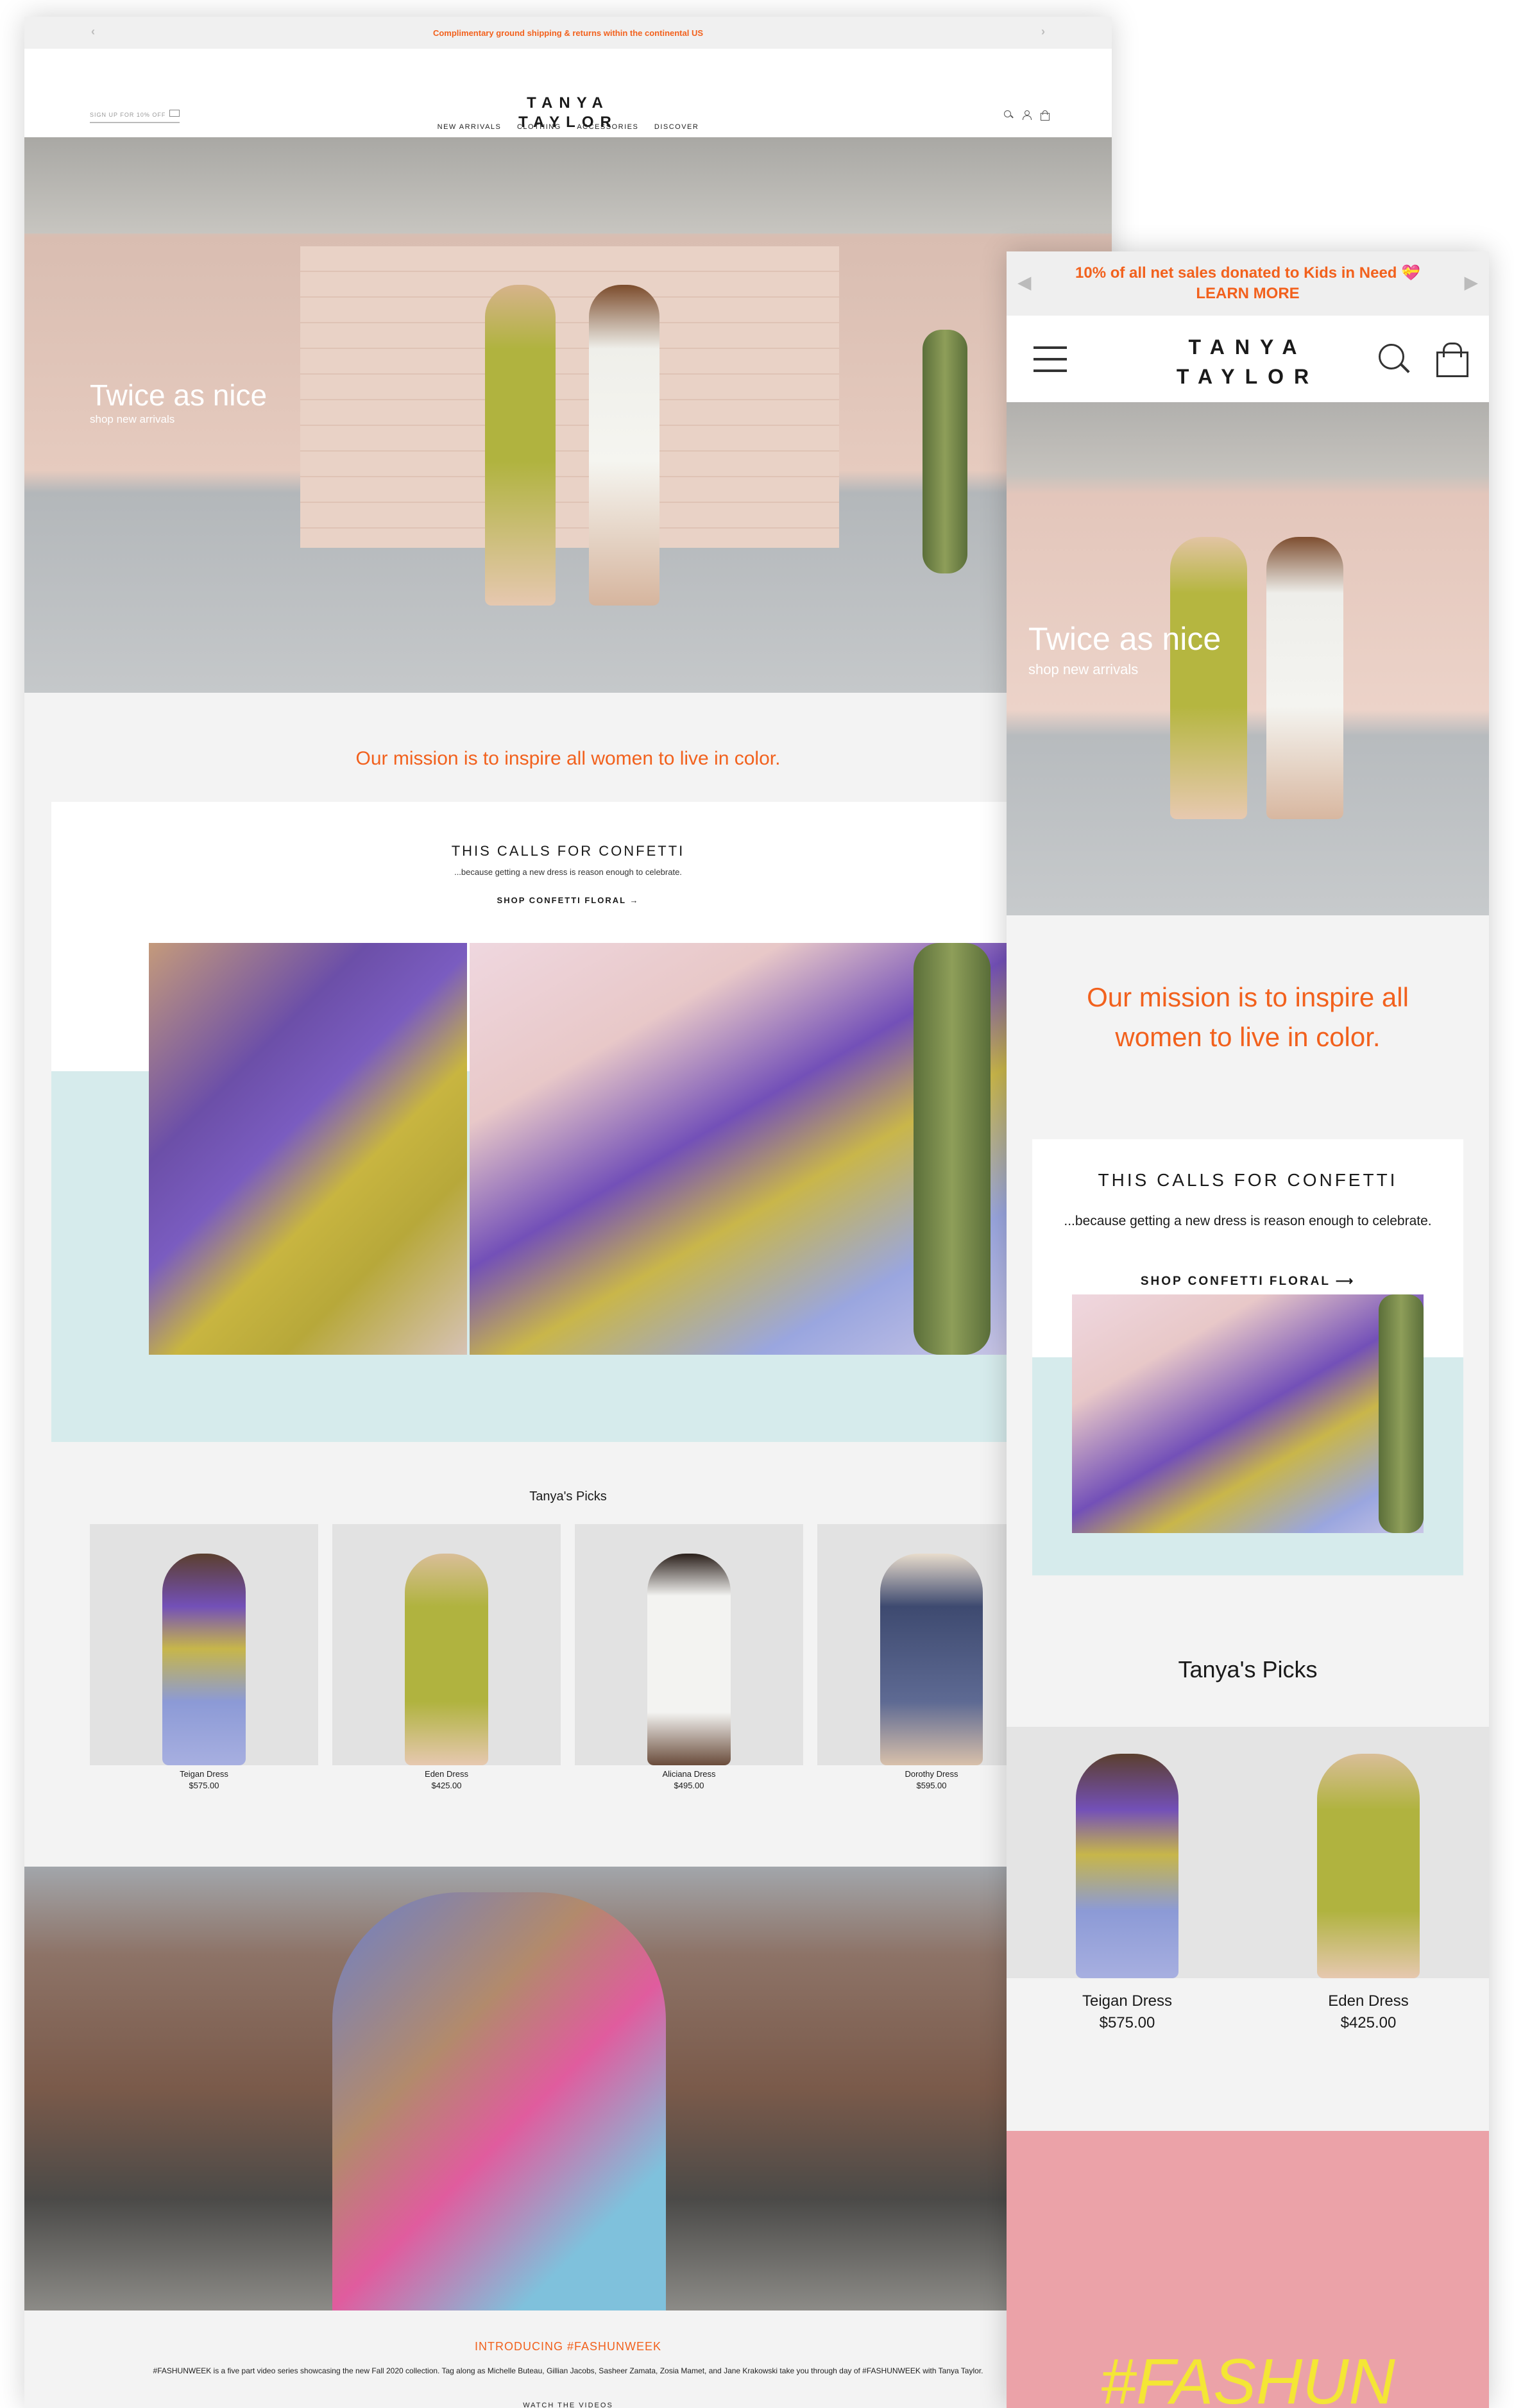  Describe the element at coordinates (568, 2346) in the screenshot. I see `fashun-intro: INTRODUCING #FASHUNWEEK` at that location.